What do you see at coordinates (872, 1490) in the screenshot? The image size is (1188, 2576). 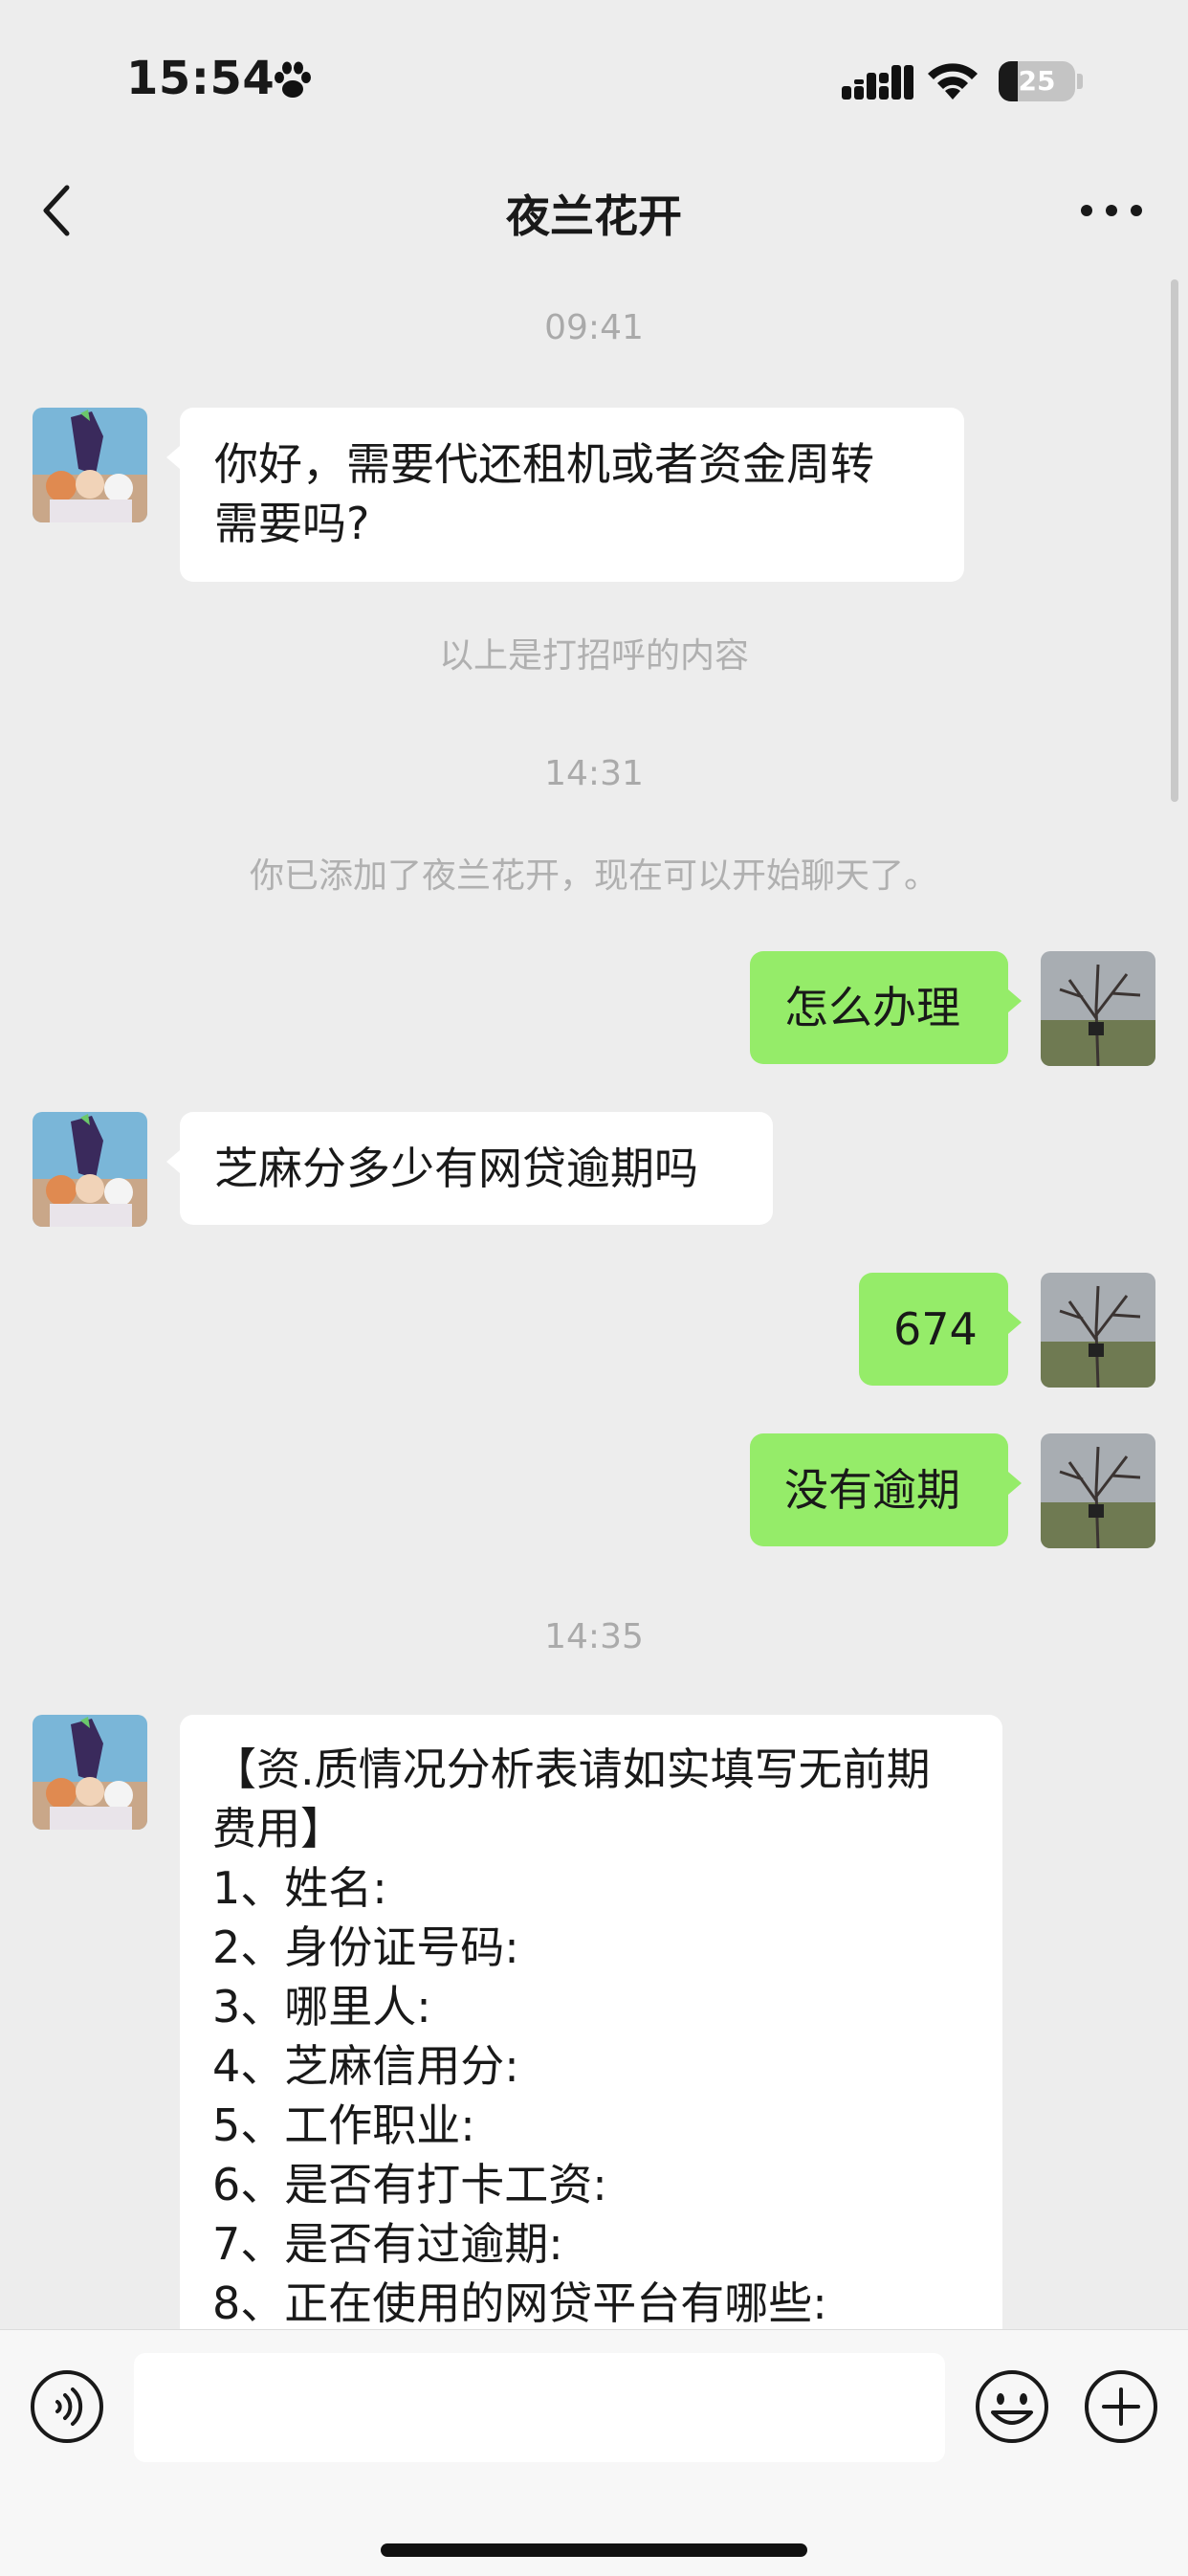 I see `message-text: 没有逾期` at bounding box center [872, 1490].